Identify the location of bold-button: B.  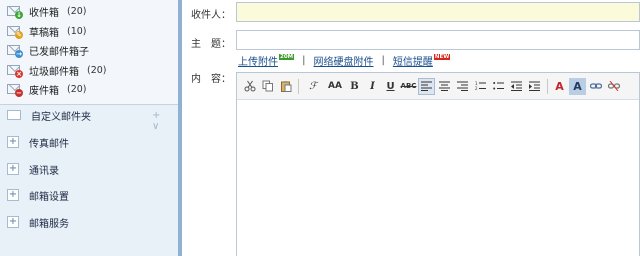
(354, 86).